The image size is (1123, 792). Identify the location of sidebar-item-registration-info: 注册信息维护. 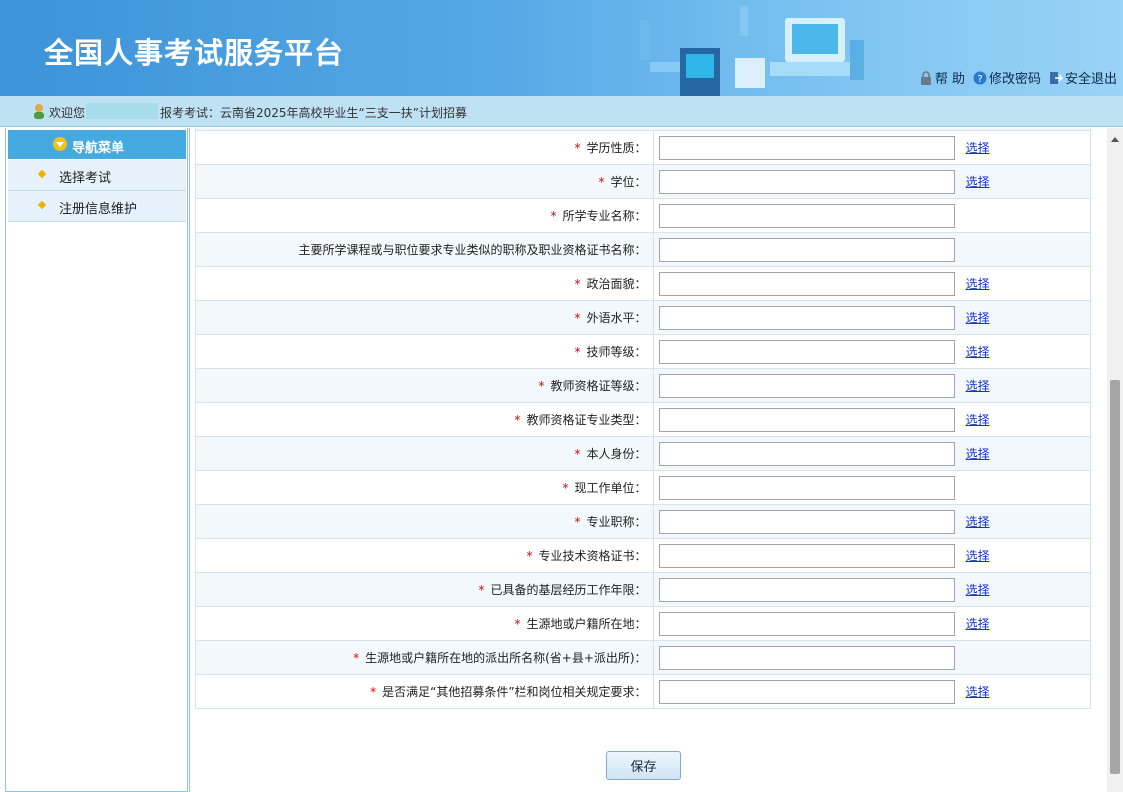
(97, 206).